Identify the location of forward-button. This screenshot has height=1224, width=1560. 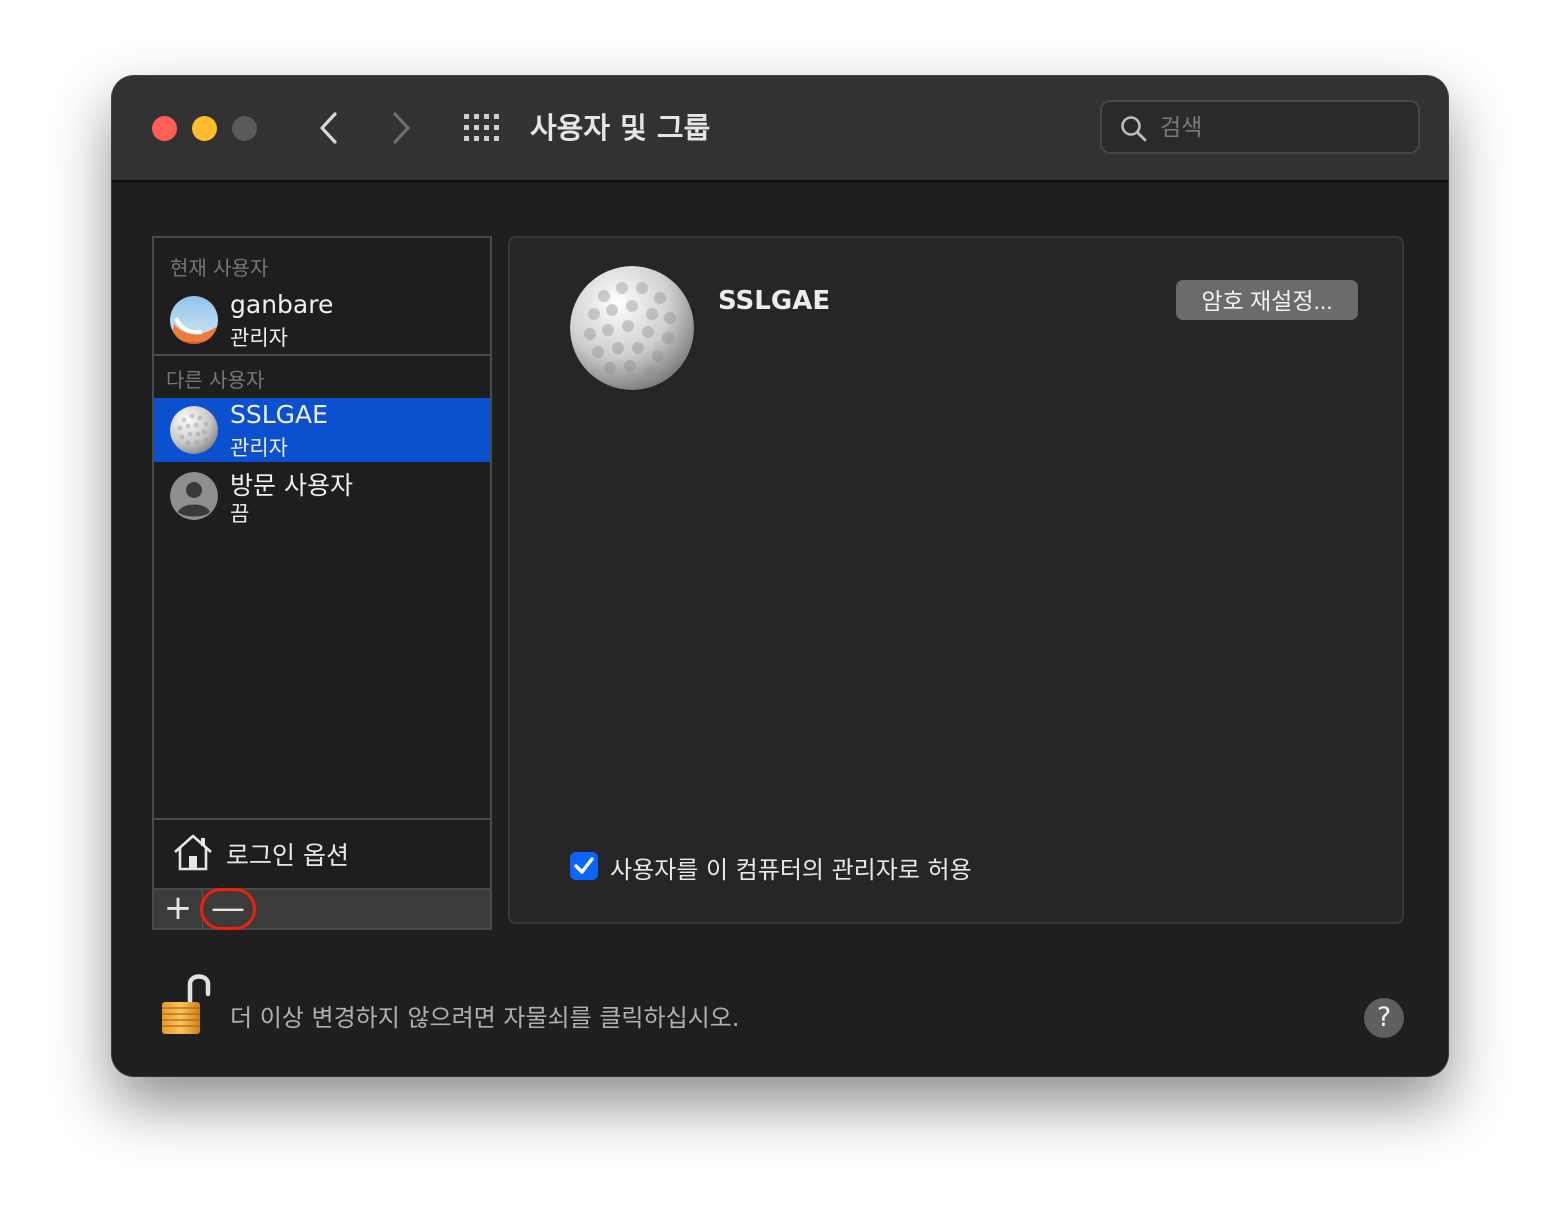
(402, 128).